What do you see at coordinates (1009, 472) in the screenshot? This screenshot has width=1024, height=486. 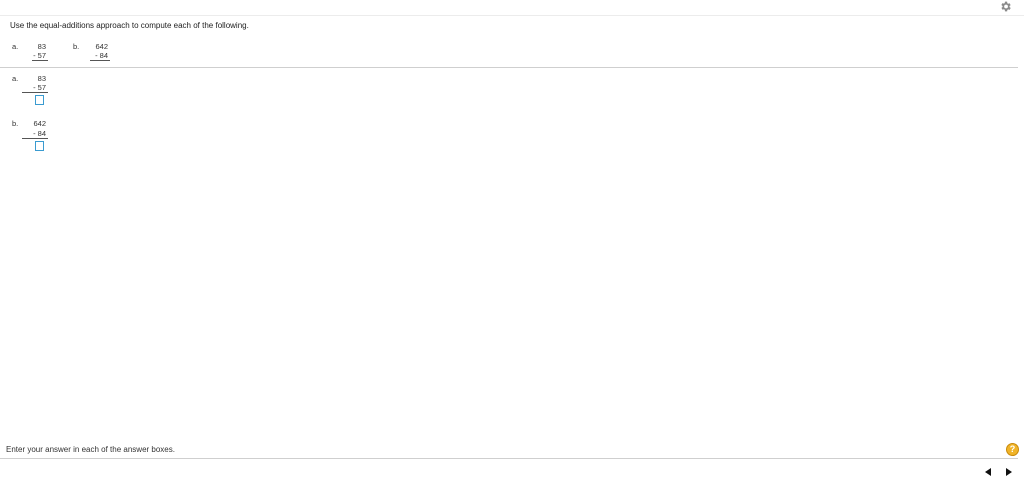 I see `next-arrow-icon` at bounding box center [1009, 472].